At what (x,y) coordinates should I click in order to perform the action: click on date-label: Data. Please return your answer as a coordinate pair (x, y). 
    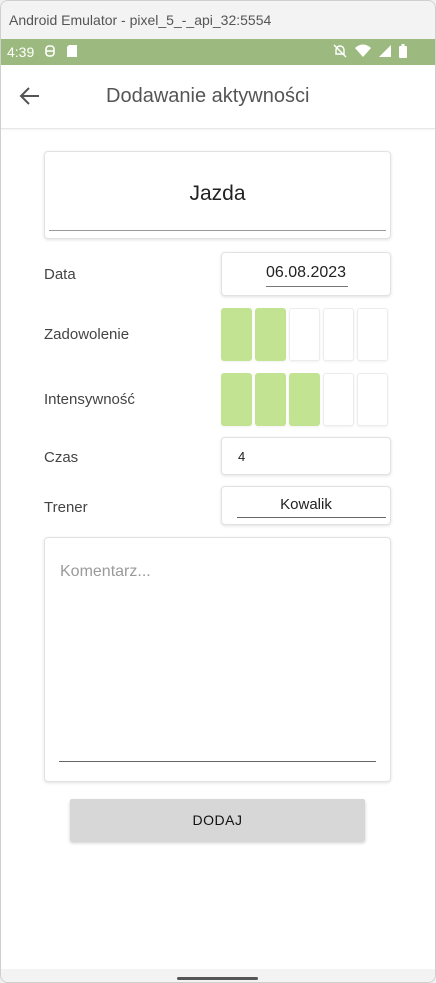
    Looking at the image, I should click on (60, 274).